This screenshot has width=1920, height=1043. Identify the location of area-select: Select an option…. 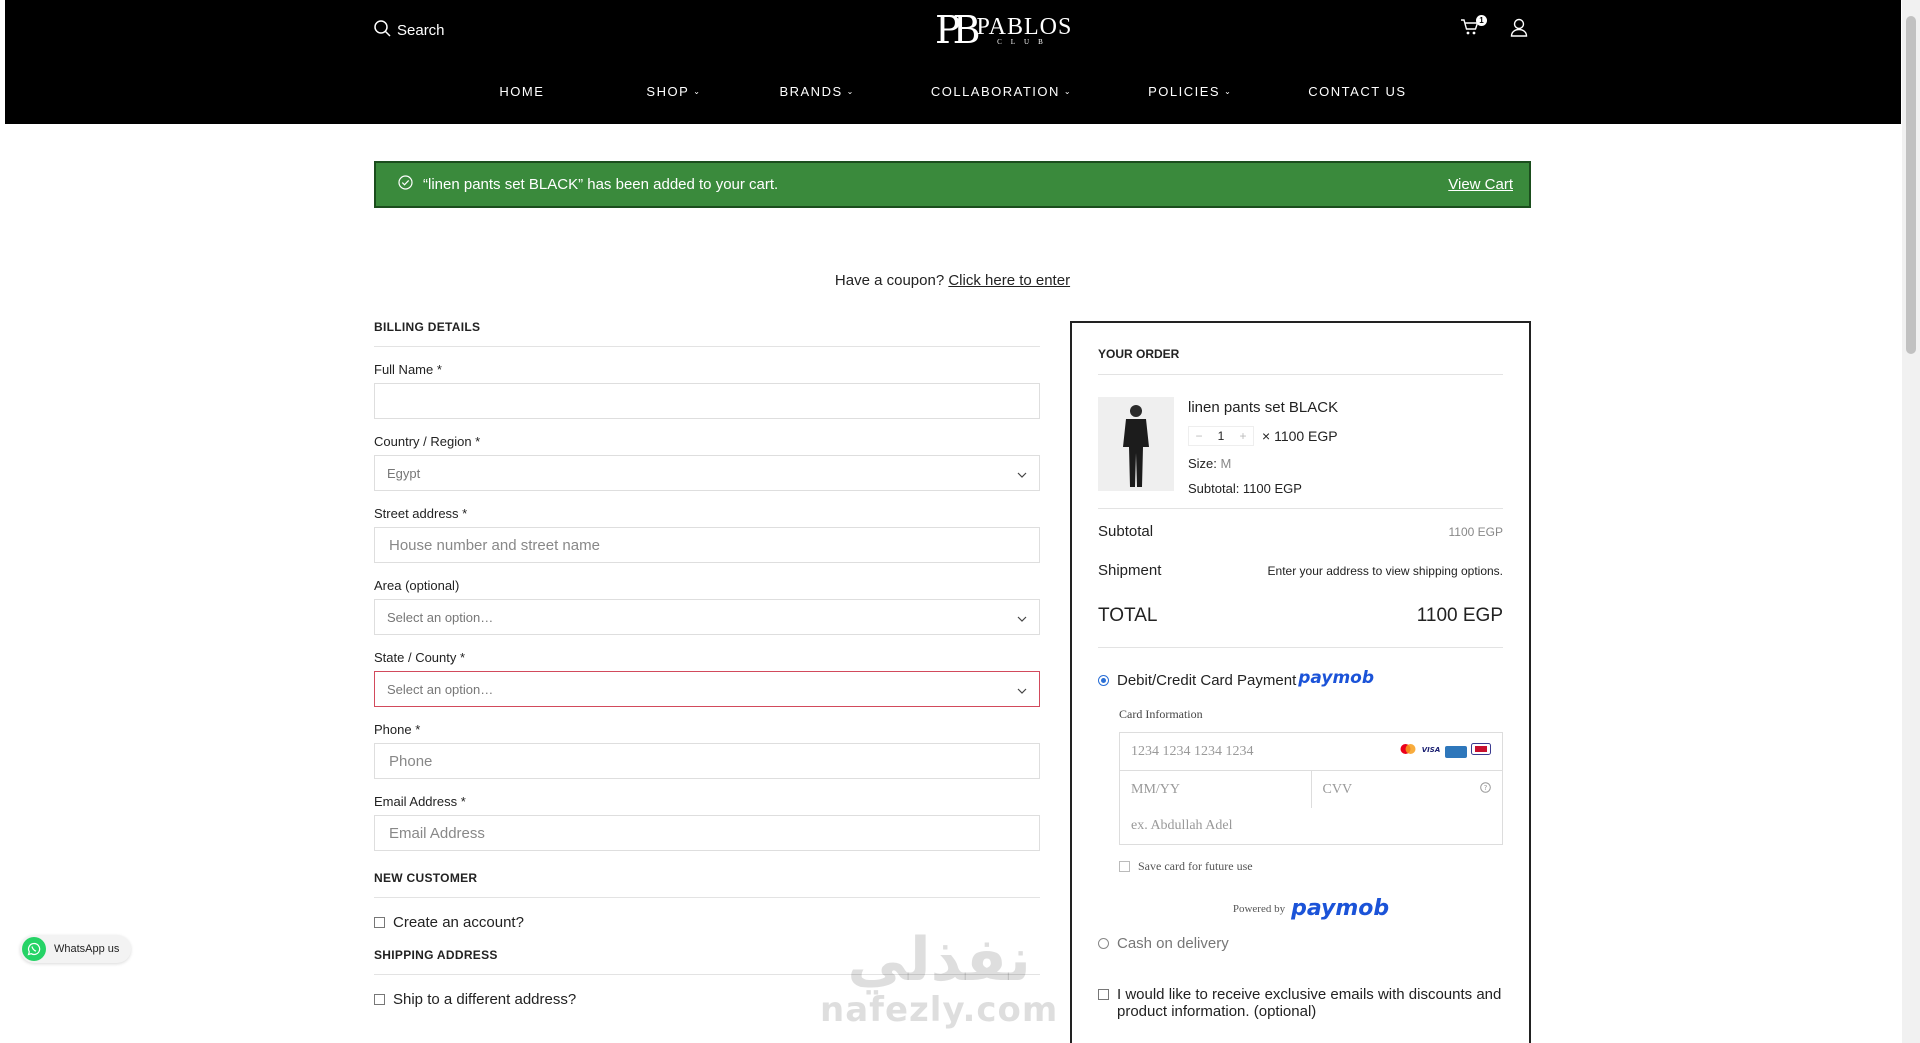
(707, 617).